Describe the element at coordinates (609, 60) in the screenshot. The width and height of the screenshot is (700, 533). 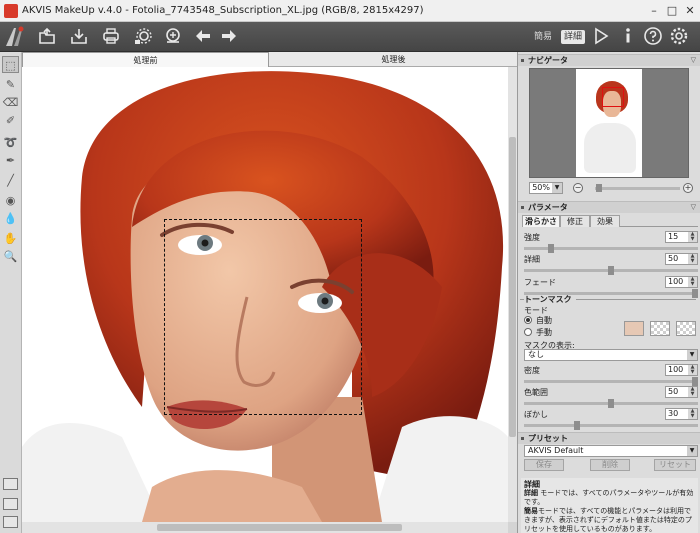
I see `navigator-header: ナビゲータ ▽` at that location.